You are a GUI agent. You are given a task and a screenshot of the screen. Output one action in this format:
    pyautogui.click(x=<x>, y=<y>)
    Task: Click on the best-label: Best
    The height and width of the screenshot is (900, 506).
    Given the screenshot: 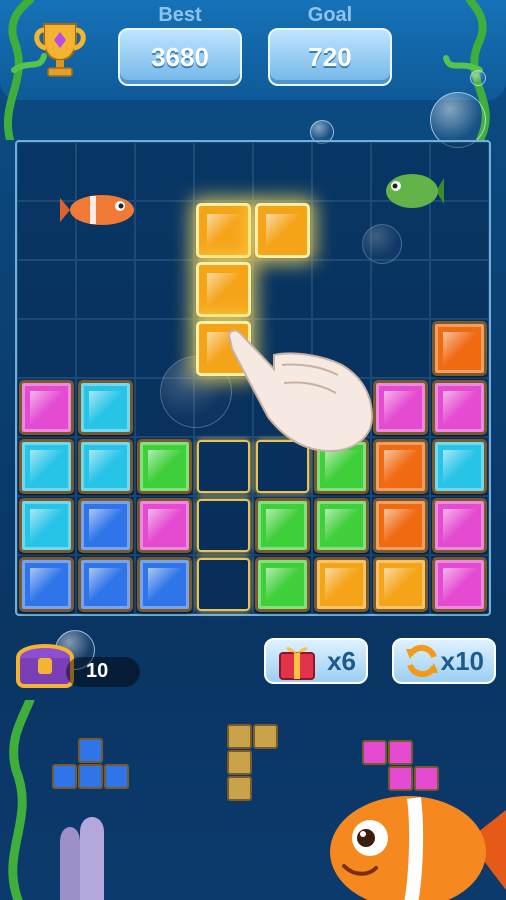 What is the action you would take?
    pyautogui.click(x=180, y=15)
    